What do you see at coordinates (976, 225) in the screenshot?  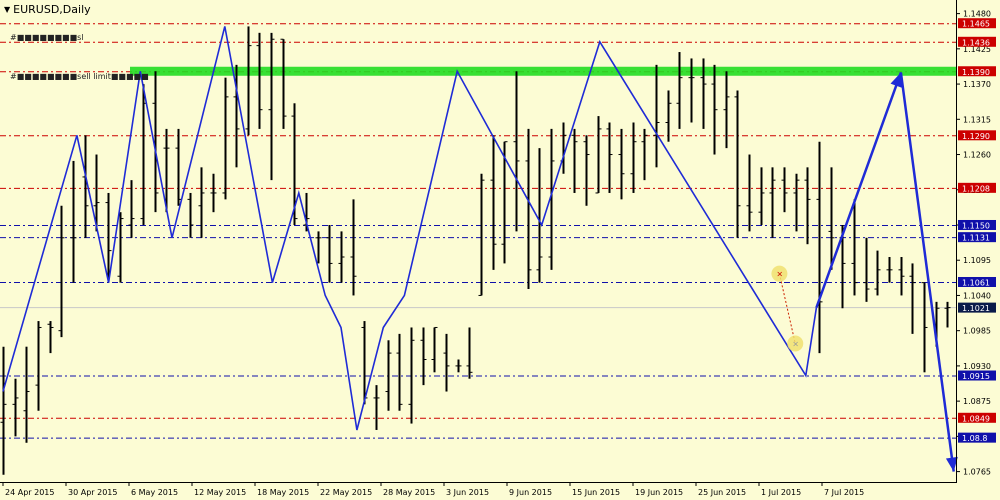 I see `level-label-1.1150: 1.1150` at bounding box center [976, 225].